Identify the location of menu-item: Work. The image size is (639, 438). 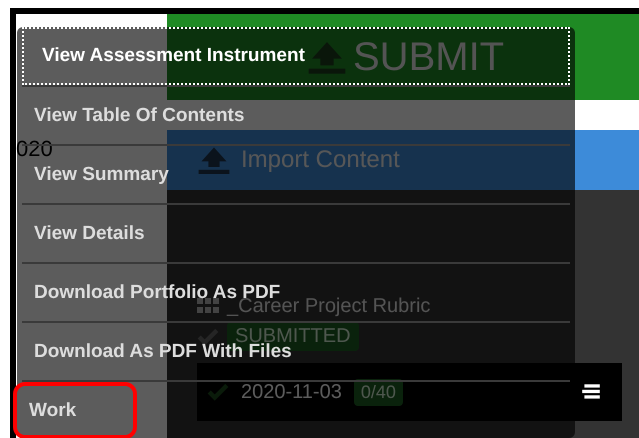
(75, 410).